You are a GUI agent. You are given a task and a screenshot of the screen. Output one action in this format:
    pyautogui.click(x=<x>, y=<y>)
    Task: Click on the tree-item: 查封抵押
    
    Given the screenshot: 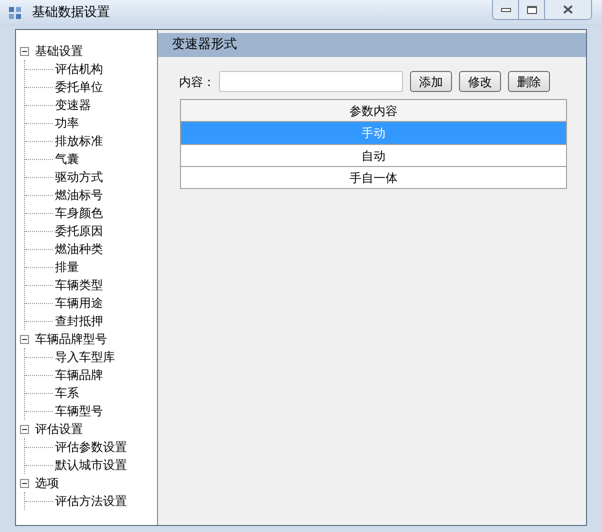 What is the action you would take?
    pyautogui.click(x=79, y=321)
    